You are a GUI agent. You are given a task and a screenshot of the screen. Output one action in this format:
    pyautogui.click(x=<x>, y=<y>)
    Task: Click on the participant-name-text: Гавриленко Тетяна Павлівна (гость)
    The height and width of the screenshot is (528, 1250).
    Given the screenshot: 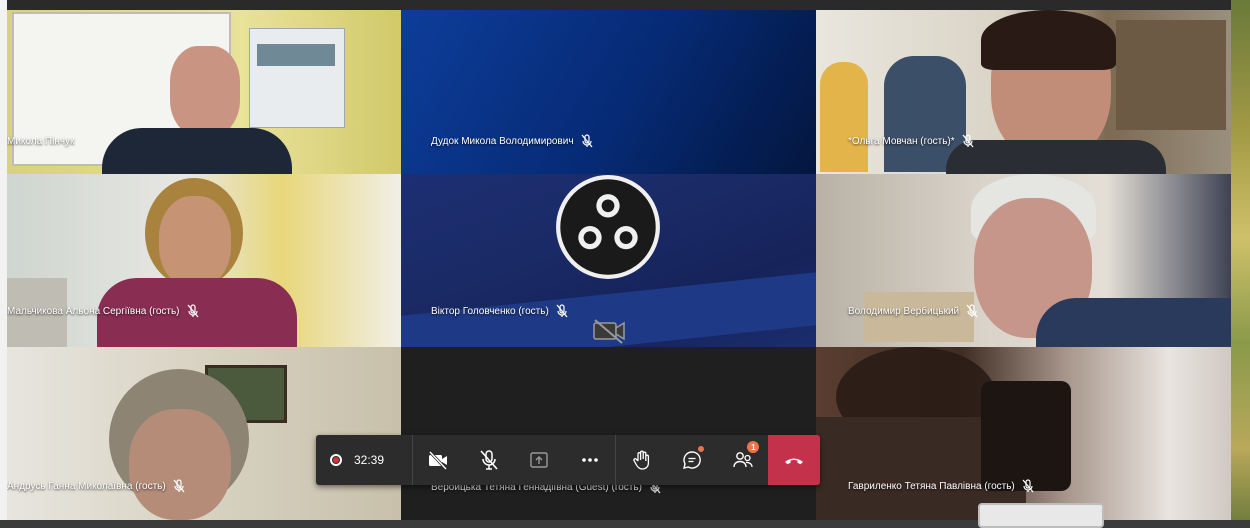 What is the action you would take?
    pyautogui.click(x=931, y=486)
    